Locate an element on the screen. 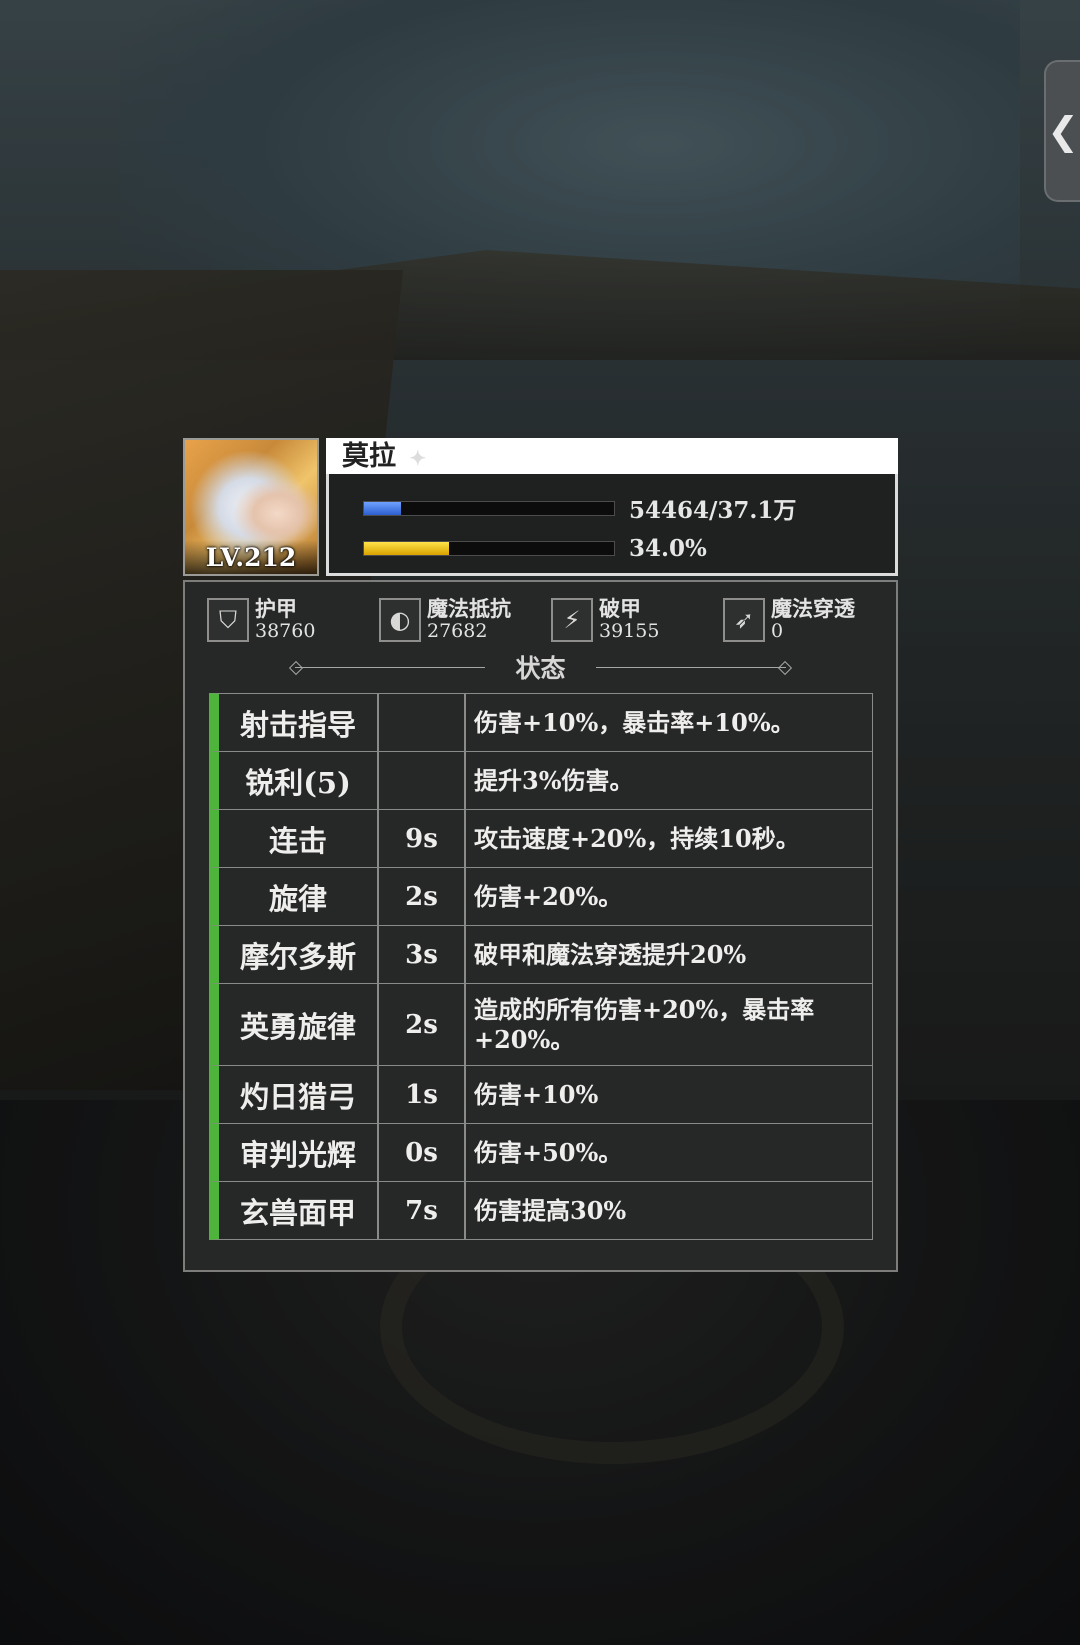  stat-magic-penetration: ➶ 魔法穿透 0 is located at coordinates (789, 620).